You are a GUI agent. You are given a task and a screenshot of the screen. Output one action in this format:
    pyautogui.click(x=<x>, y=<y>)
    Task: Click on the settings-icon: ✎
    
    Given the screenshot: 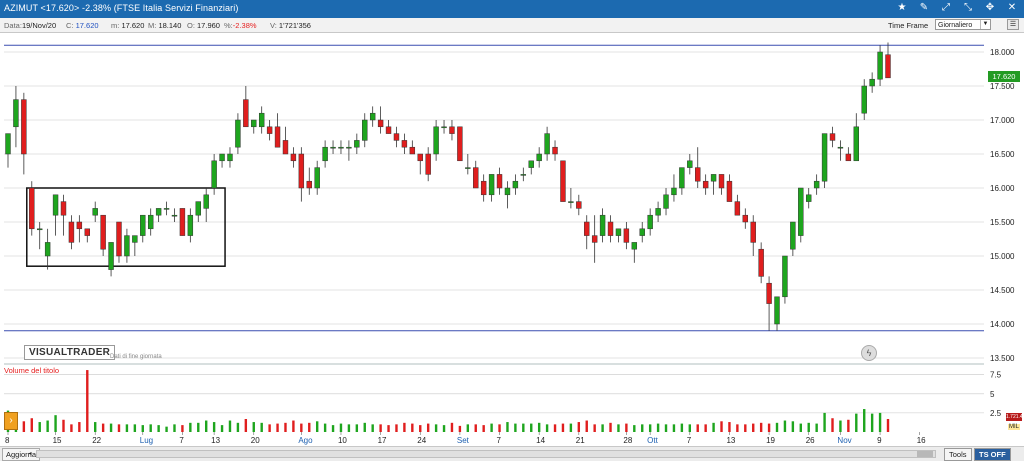 What is the action you would take?
    pyautogui.click(x=924, y=7)
    